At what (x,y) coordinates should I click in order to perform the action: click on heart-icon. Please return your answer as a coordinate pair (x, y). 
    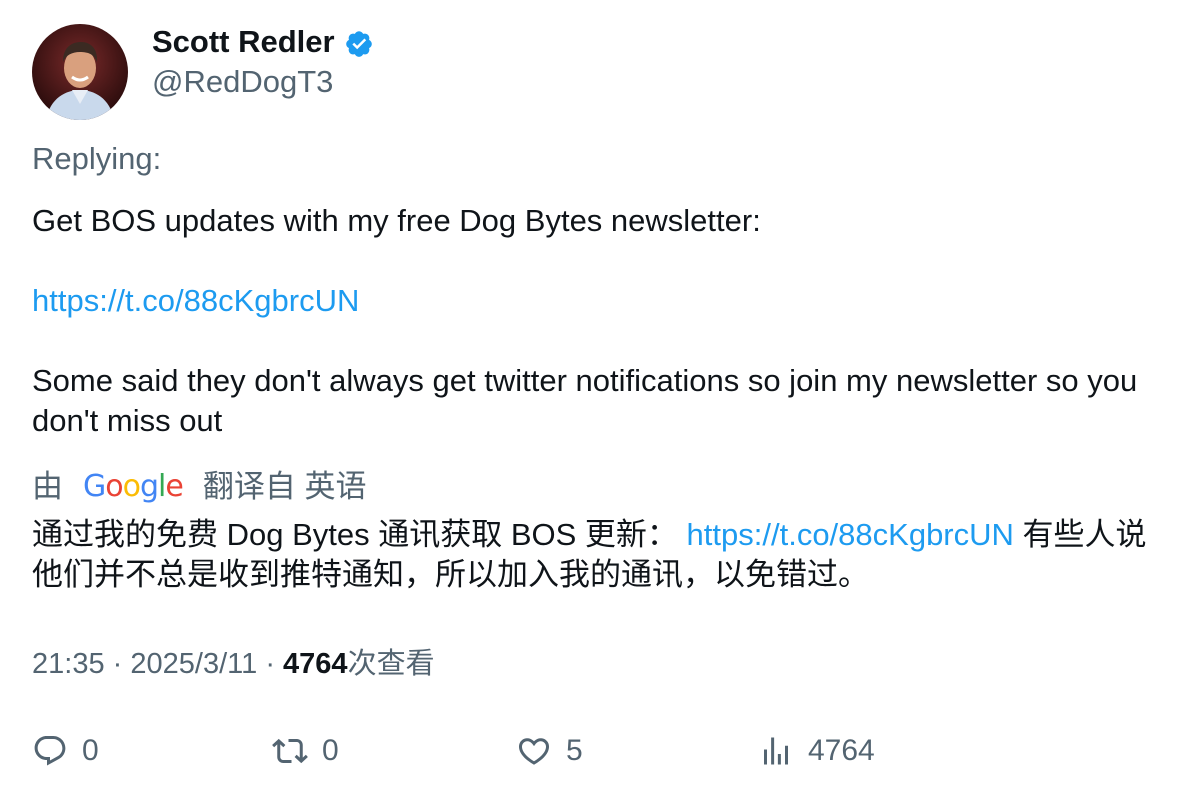
    Looking at the image, I should click on (534, 751).